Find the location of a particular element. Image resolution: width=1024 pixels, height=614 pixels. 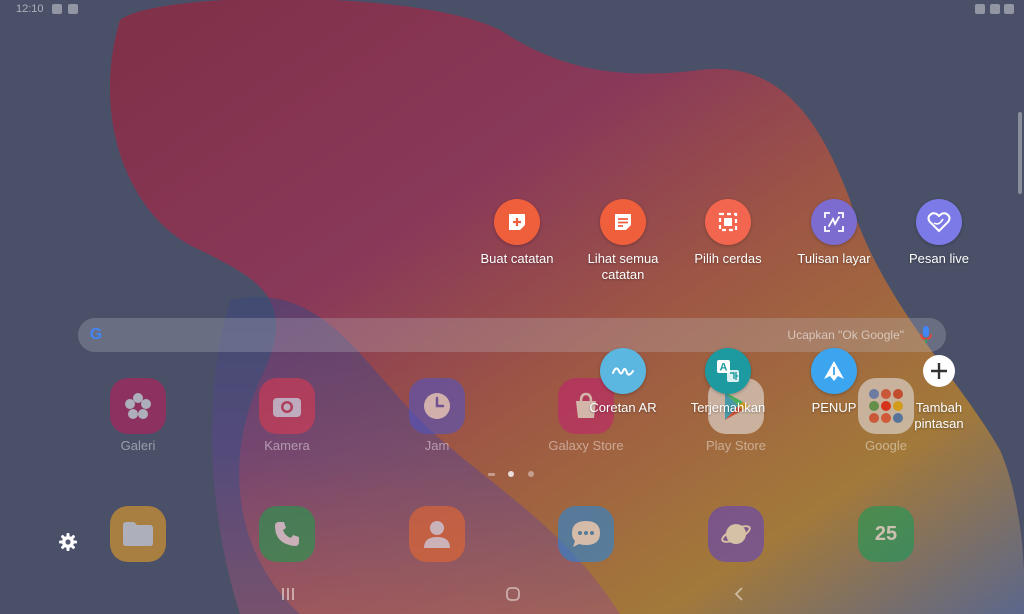

dock-contacts is located at coordinates (437, 534).